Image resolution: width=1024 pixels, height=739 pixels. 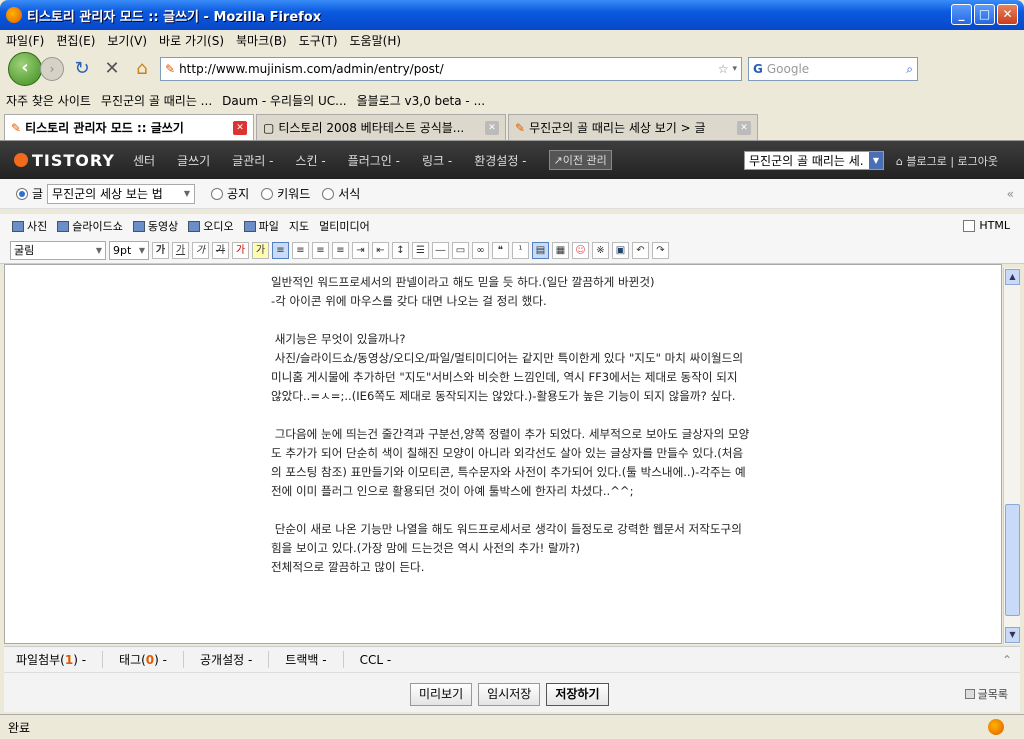 I want to click on home-icon: ⌂, so click(x=142, y=69).